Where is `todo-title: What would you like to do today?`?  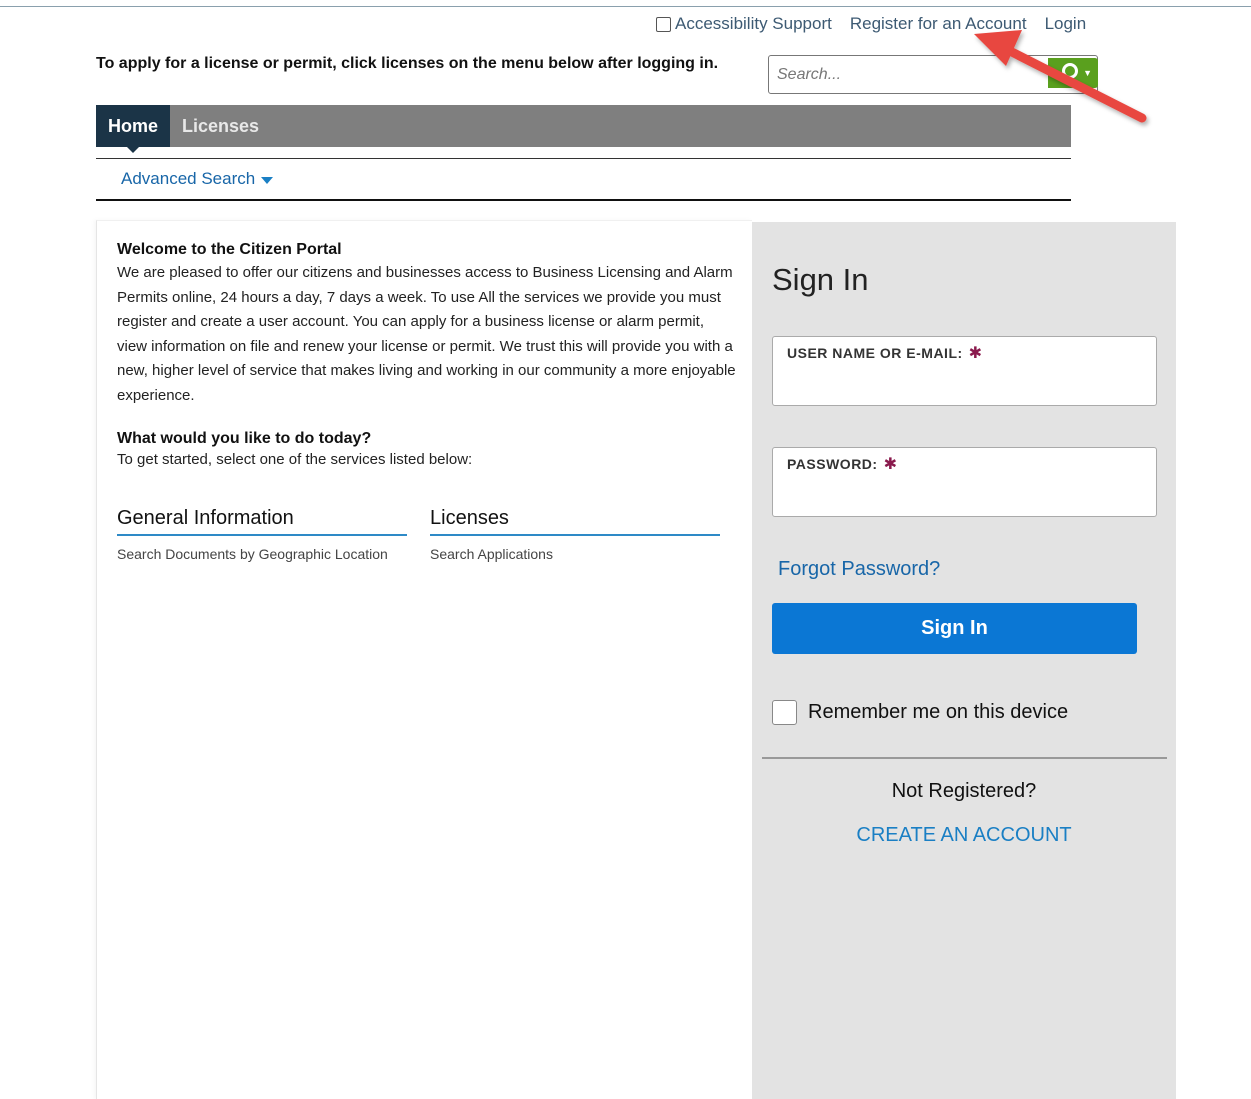 todo-title: What would you like to do today? is located at coordinates (244, 438).